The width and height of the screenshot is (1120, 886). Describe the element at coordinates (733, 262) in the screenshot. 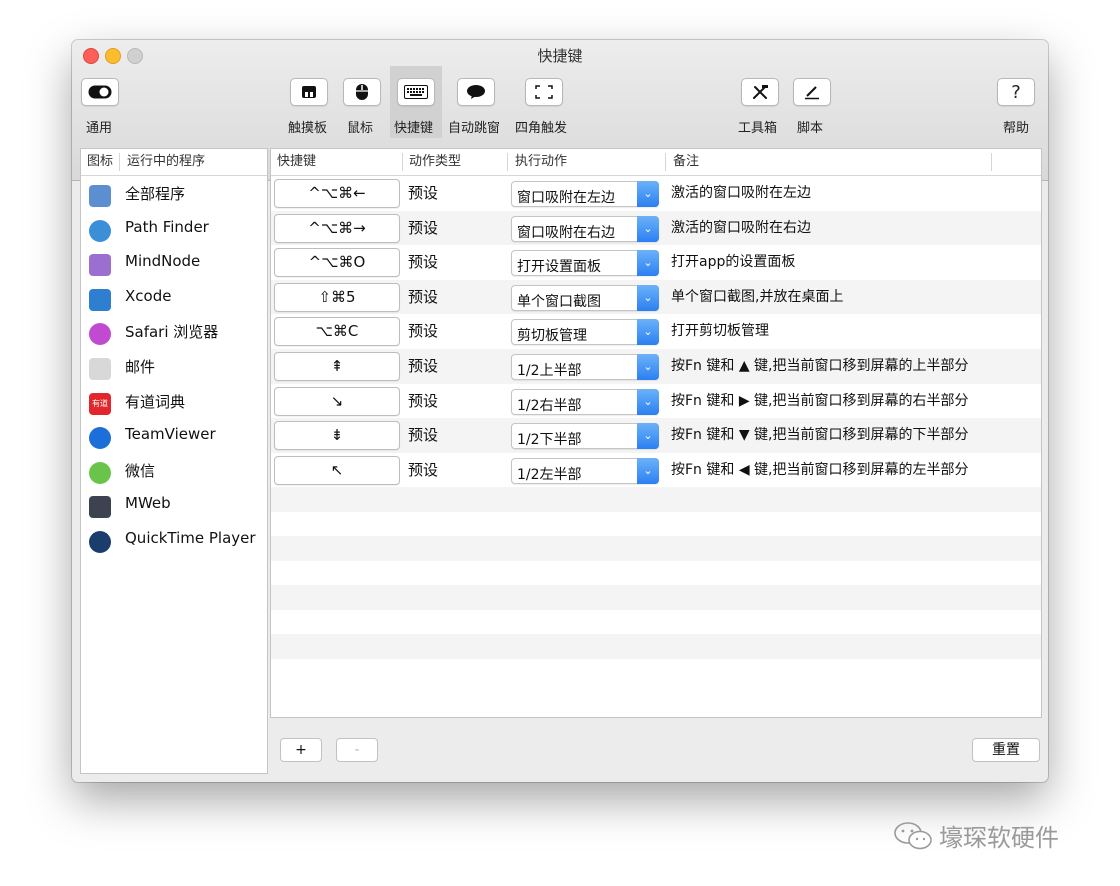

I see `note-cell: 打开app的设置面板` at that location.